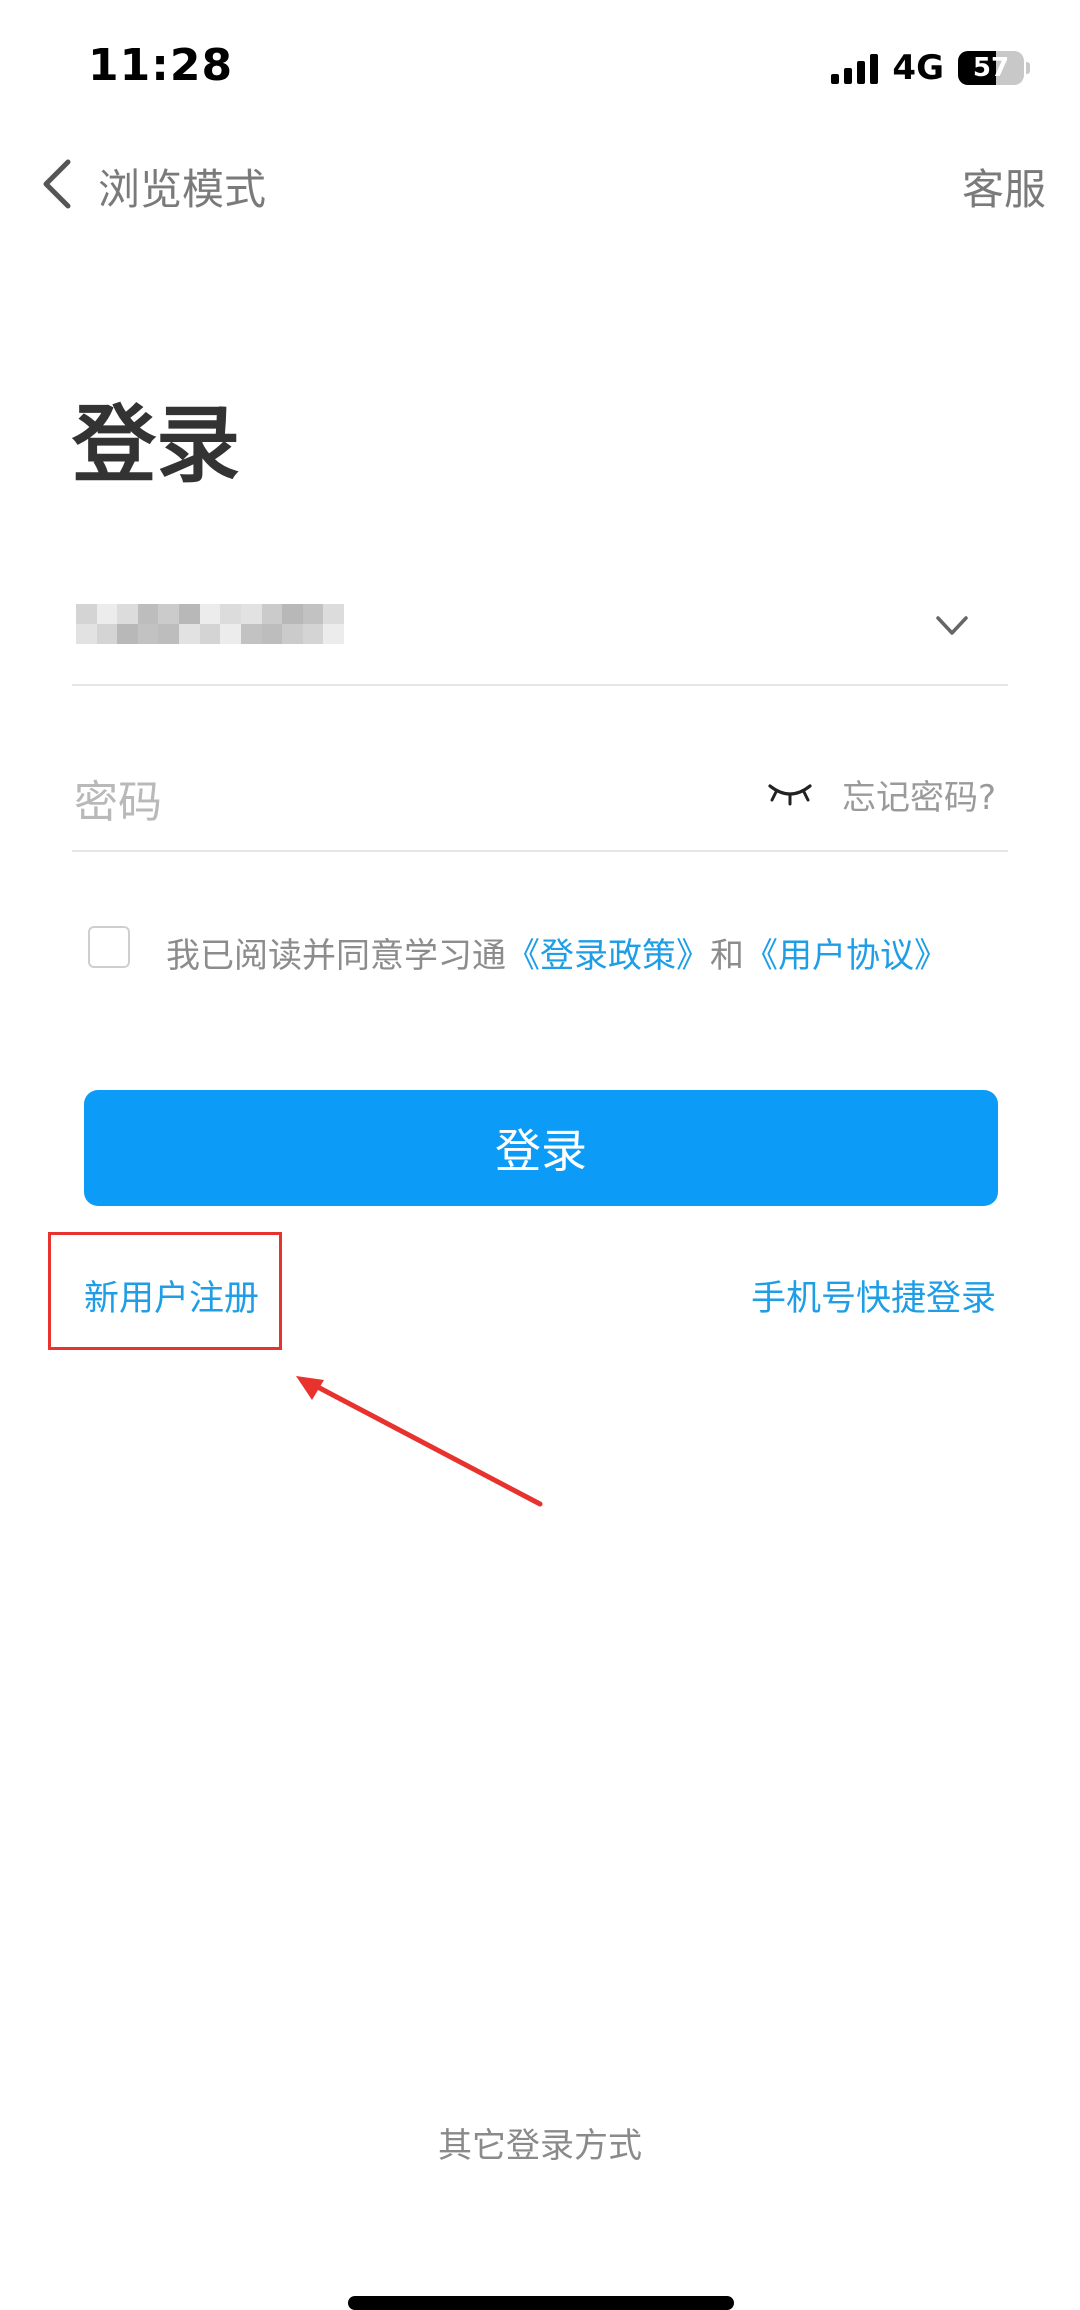 The width and height of the screenshot is (1080, 2310). Describe the element at coordinates (1004, 186) in the screenshot. I see `customer-service-button: 客服` at that location.